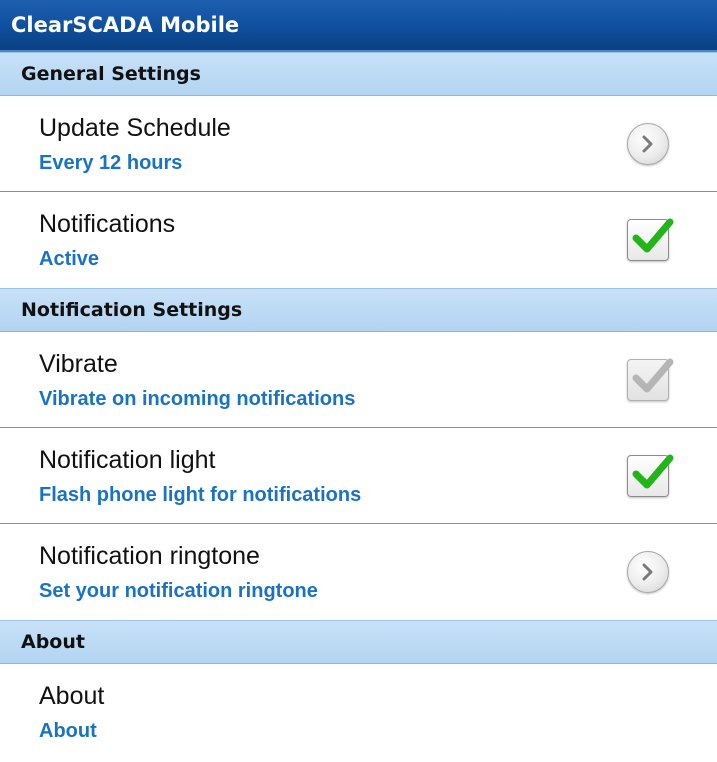  Describe the element at coordinates (358, 310) in the screenshot. I see `section-header-notification-settings: Notification Settings` at that location.